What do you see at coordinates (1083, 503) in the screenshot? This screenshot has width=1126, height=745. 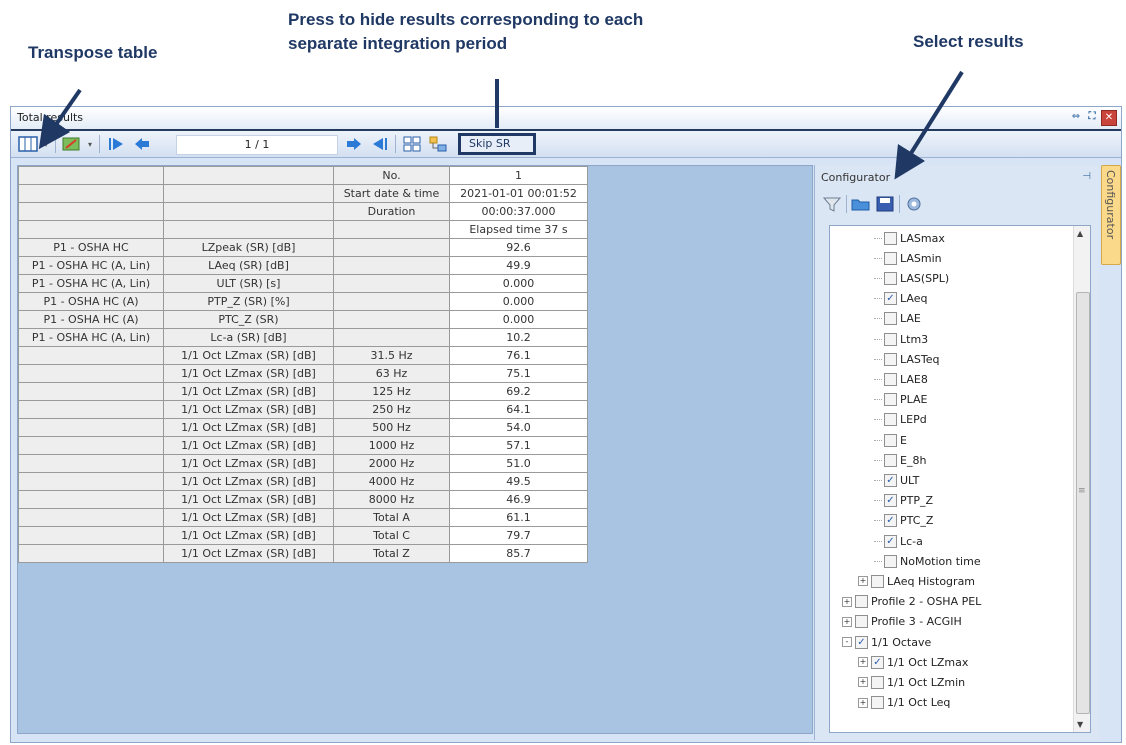 I see `scrollbar-thumb` at bounding box center [1083, 503].